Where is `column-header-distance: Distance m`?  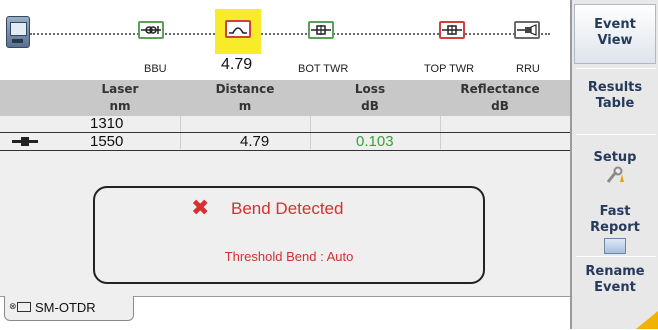
column-header-distance: Distance m is located at coordinates (245, 97).